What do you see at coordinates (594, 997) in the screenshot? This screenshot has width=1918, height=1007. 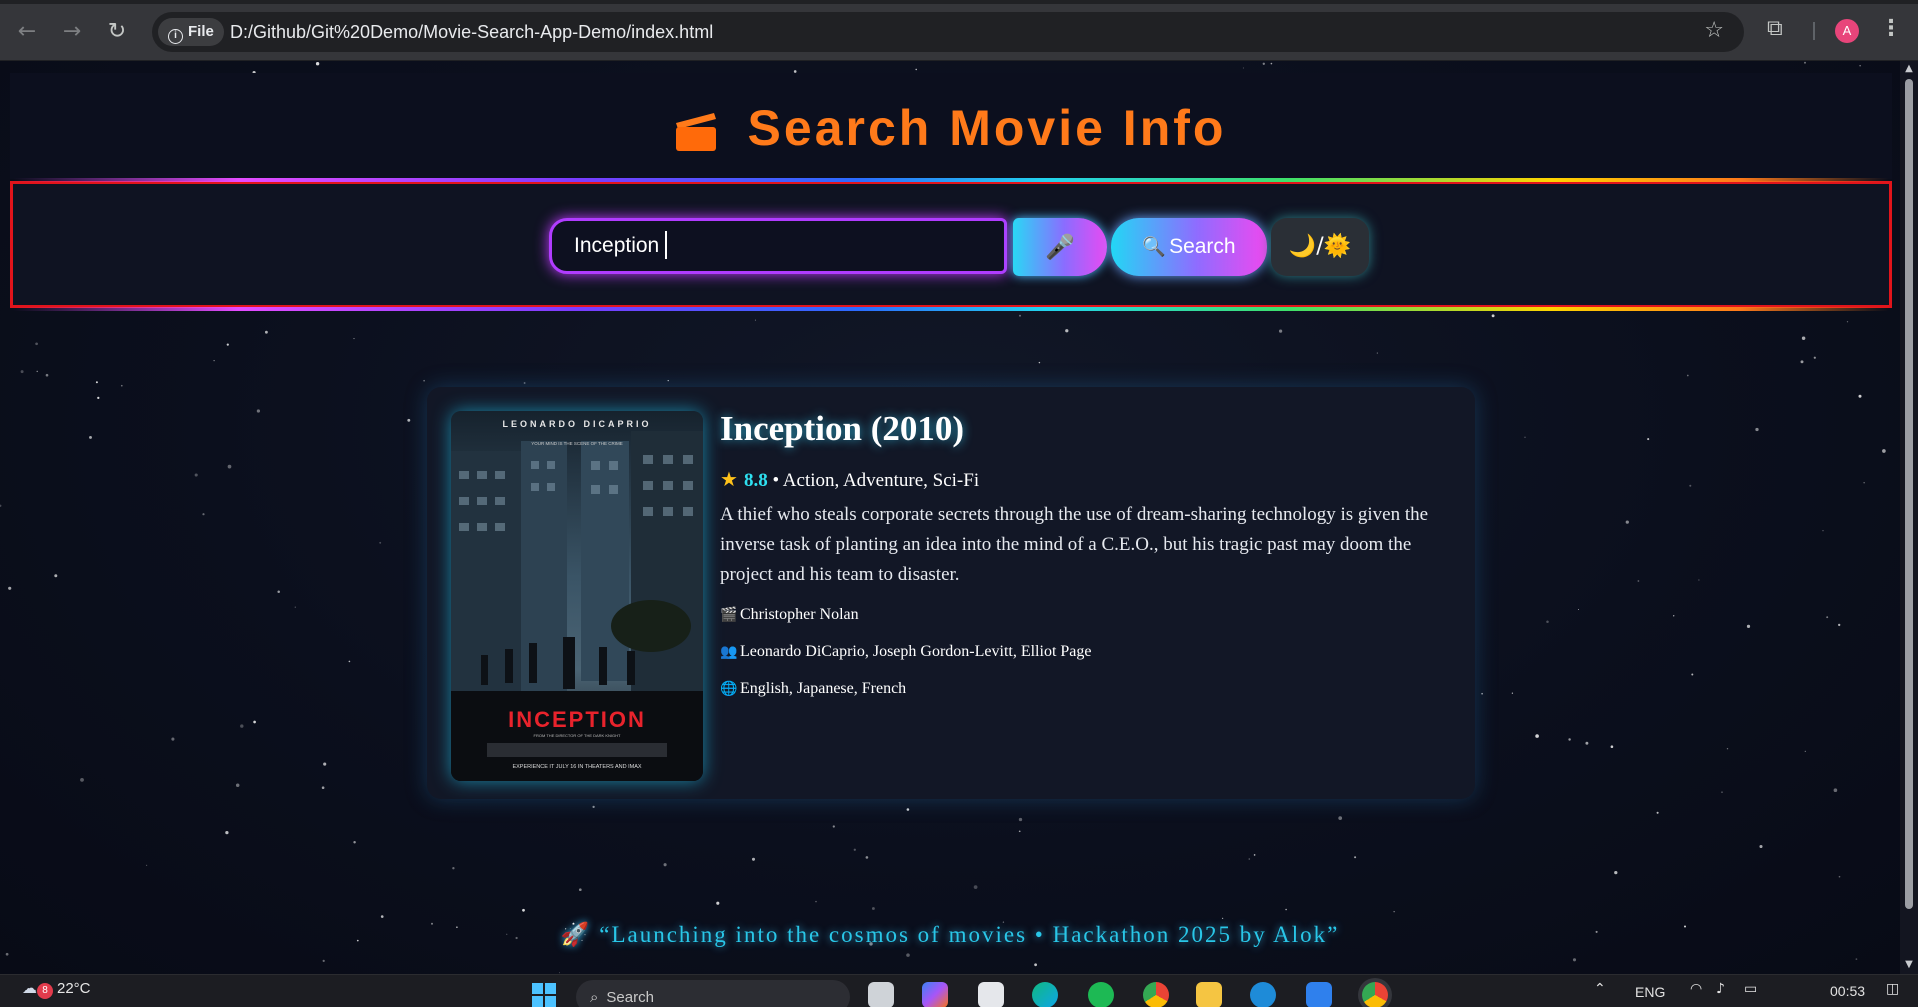 I see `taskbar-search-icon: ⌕` at bounding box center [594, 997].